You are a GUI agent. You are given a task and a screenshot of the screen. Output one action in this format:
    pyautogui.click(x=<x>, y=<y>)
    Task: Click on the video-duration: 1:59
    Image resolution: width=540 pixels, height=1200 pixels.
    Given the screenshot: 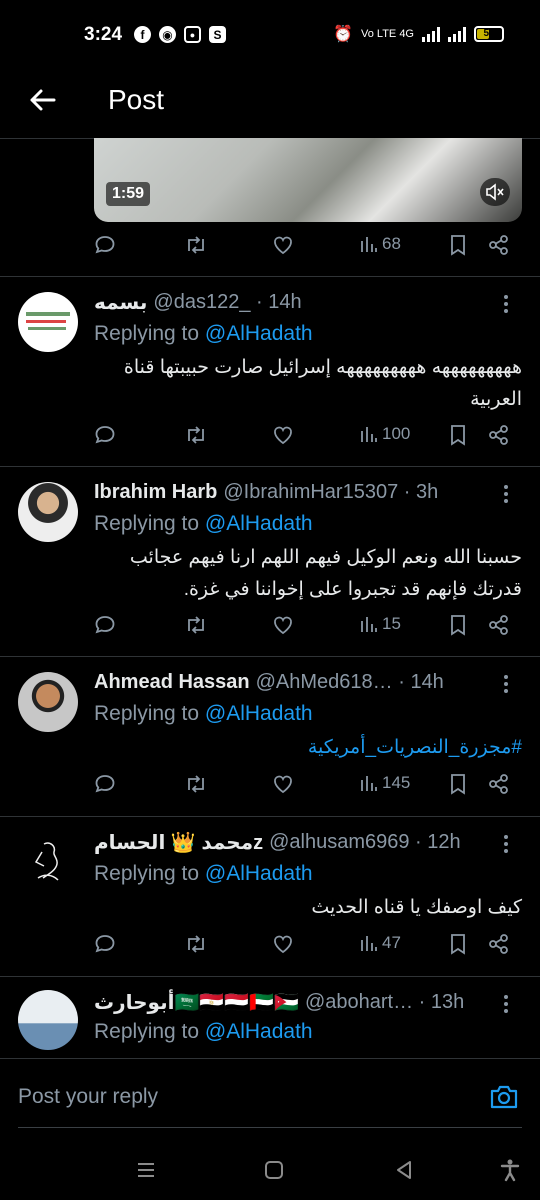 What is the action you would take?
    pyautogui.click(x=128, y=194)
    